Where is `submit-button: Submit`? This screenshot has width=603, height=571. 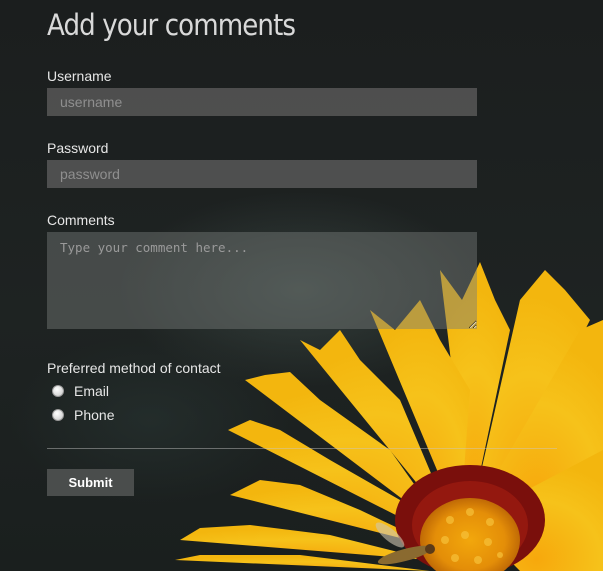 submit-button: Submit is located at coordinates (90, 482).